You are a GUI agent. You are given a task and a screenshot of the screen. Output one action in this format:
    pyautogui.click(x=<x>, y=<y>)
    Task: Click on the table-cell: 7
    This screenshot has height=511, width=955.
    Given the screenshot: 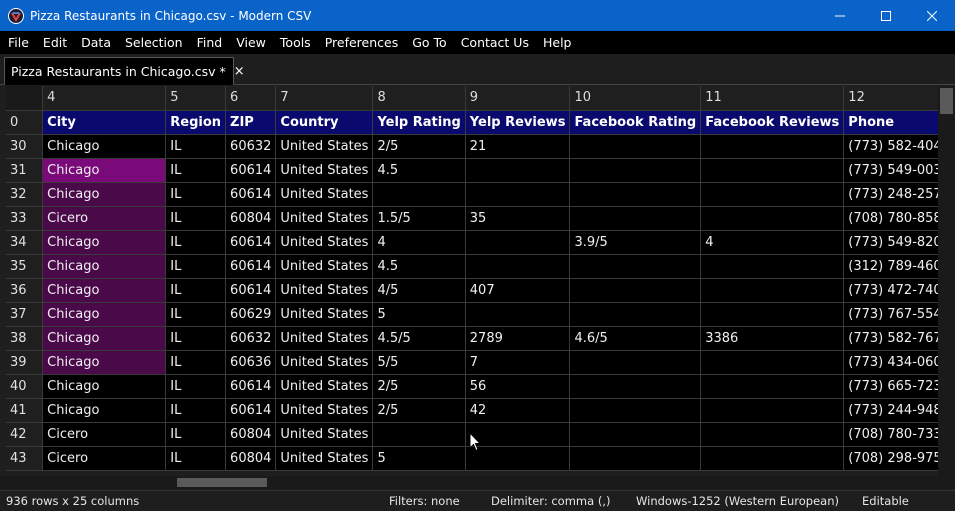 What is the action you would take?
    pyautogui.click(x=518, y=362)
    